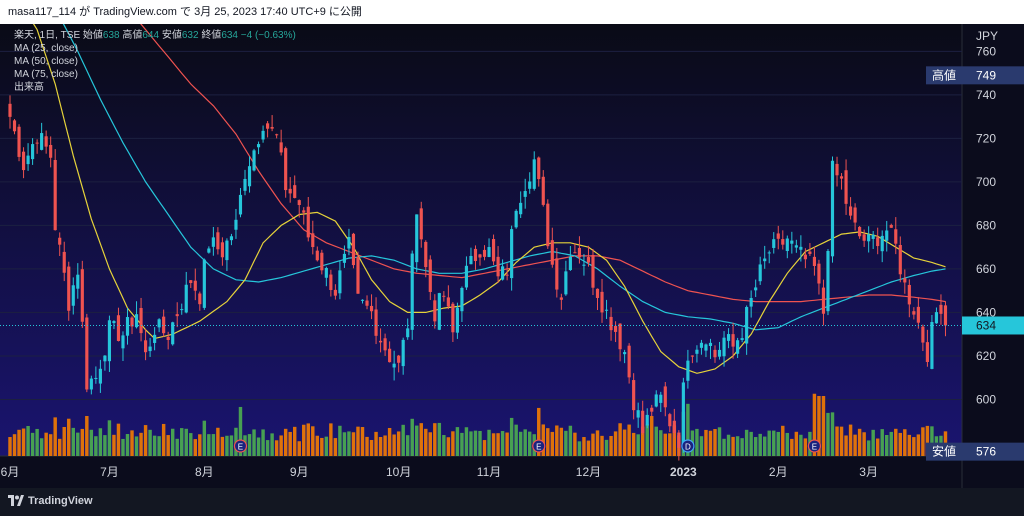 Image resolution: width=1024 pixels, height=516 pixels. Describe the element at coordinates (778, 472) in the screenshot. I see `x-tick-label: 2月` at that location.